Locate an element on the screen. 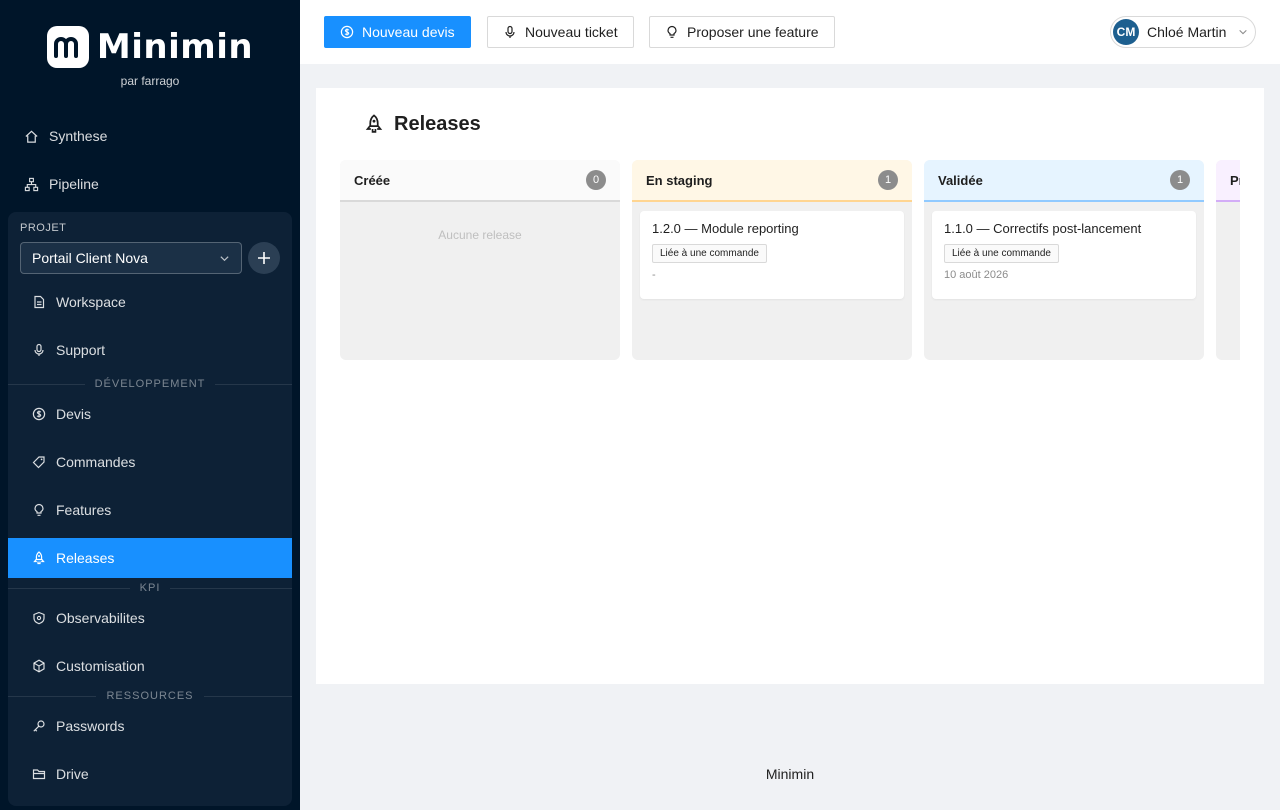 The height and width of the screenshot is (810, 1280). sidebar-item-label: Customisation is located at coordinates (100, 666).